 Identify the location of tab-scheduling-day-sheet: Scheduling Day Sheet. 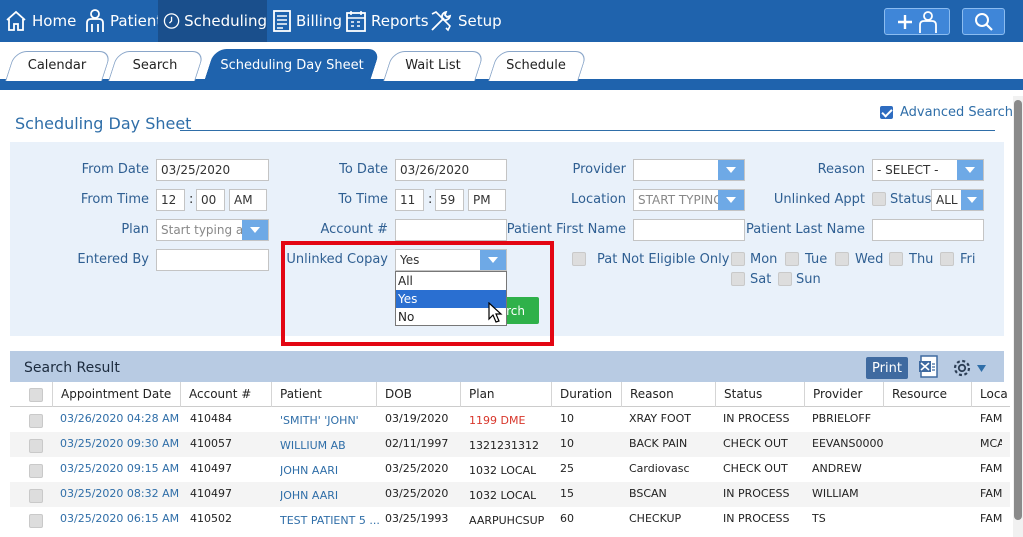
(292, 65).